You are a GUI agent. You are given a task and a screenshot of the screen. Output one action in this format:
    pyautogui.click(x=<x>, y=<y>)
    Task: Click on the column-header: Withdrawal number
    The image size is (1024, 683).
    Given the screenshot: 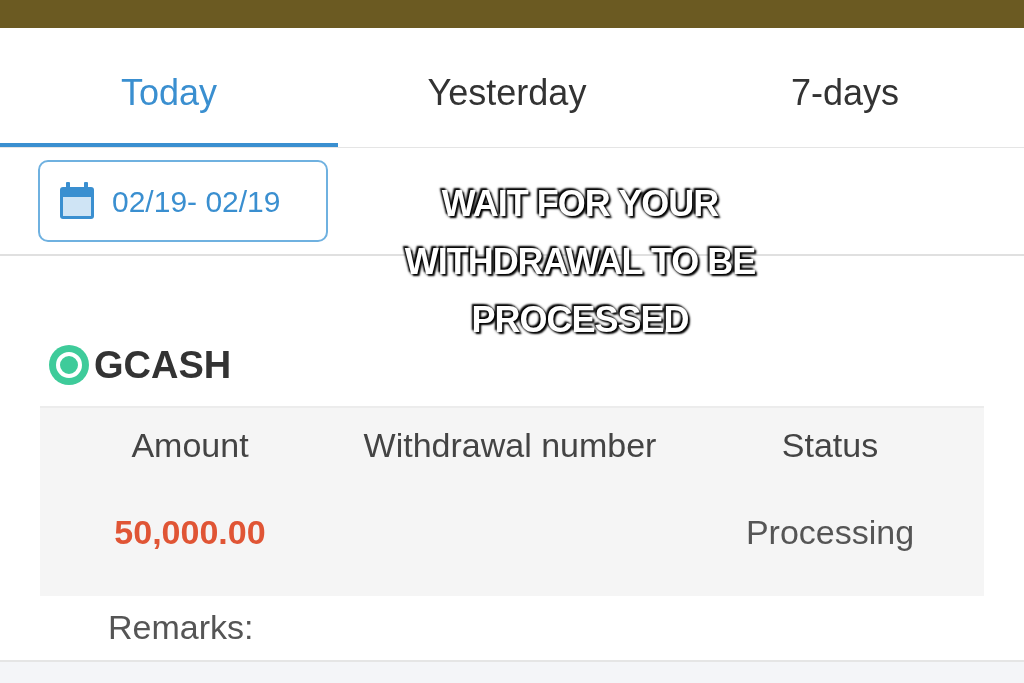 What is the action you would take?
    pyautogui.click(x=510, y=445)
    